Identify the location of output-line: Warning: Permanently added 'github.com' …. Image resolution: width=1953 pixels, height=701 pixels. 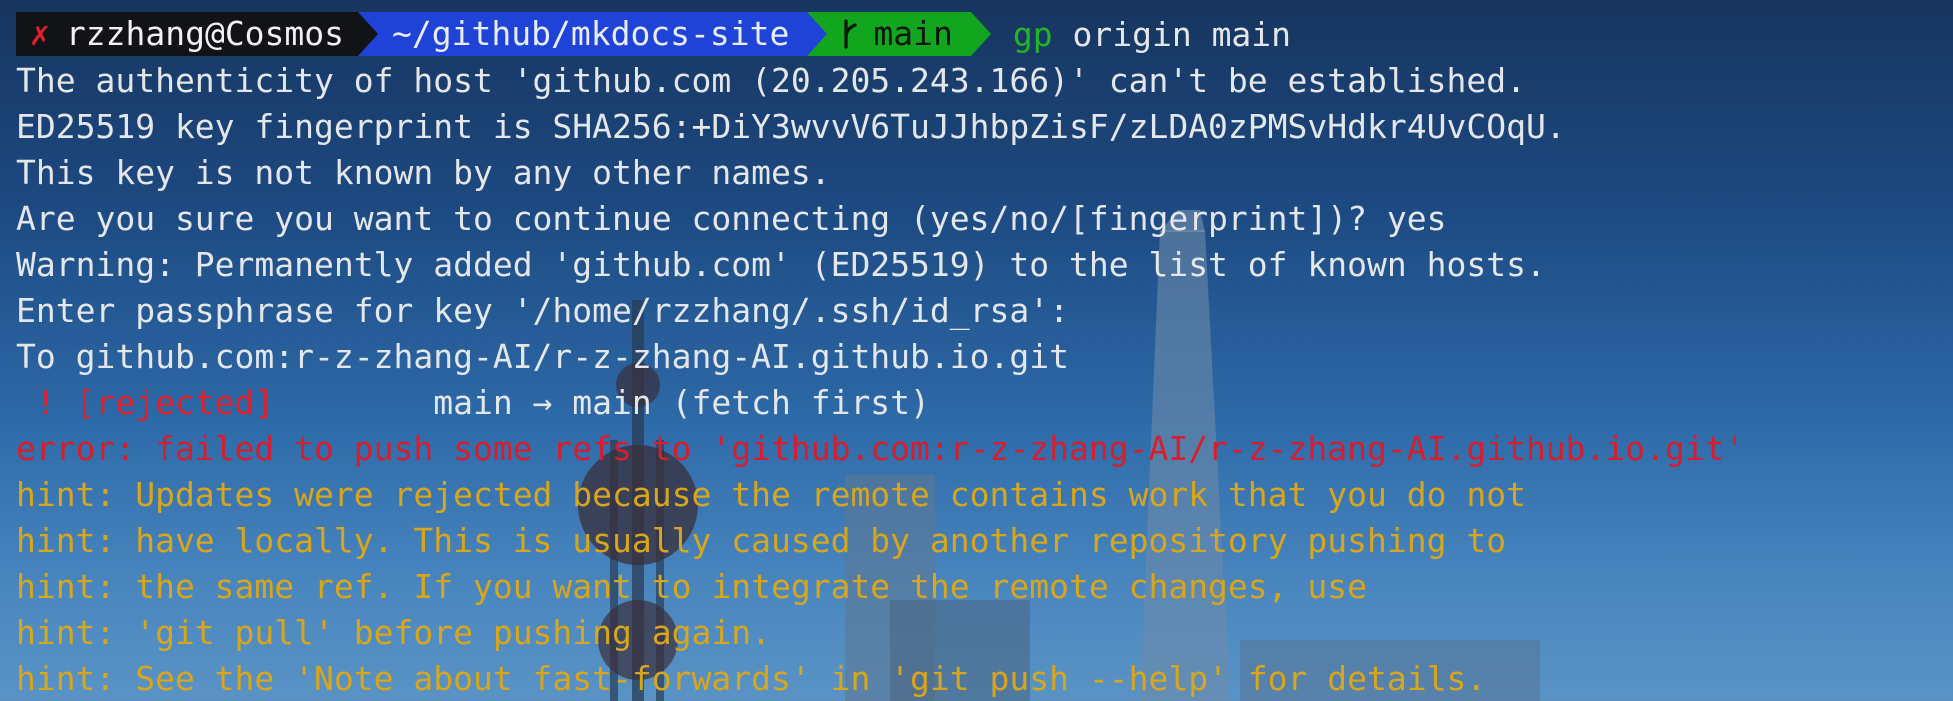
(781, 264).